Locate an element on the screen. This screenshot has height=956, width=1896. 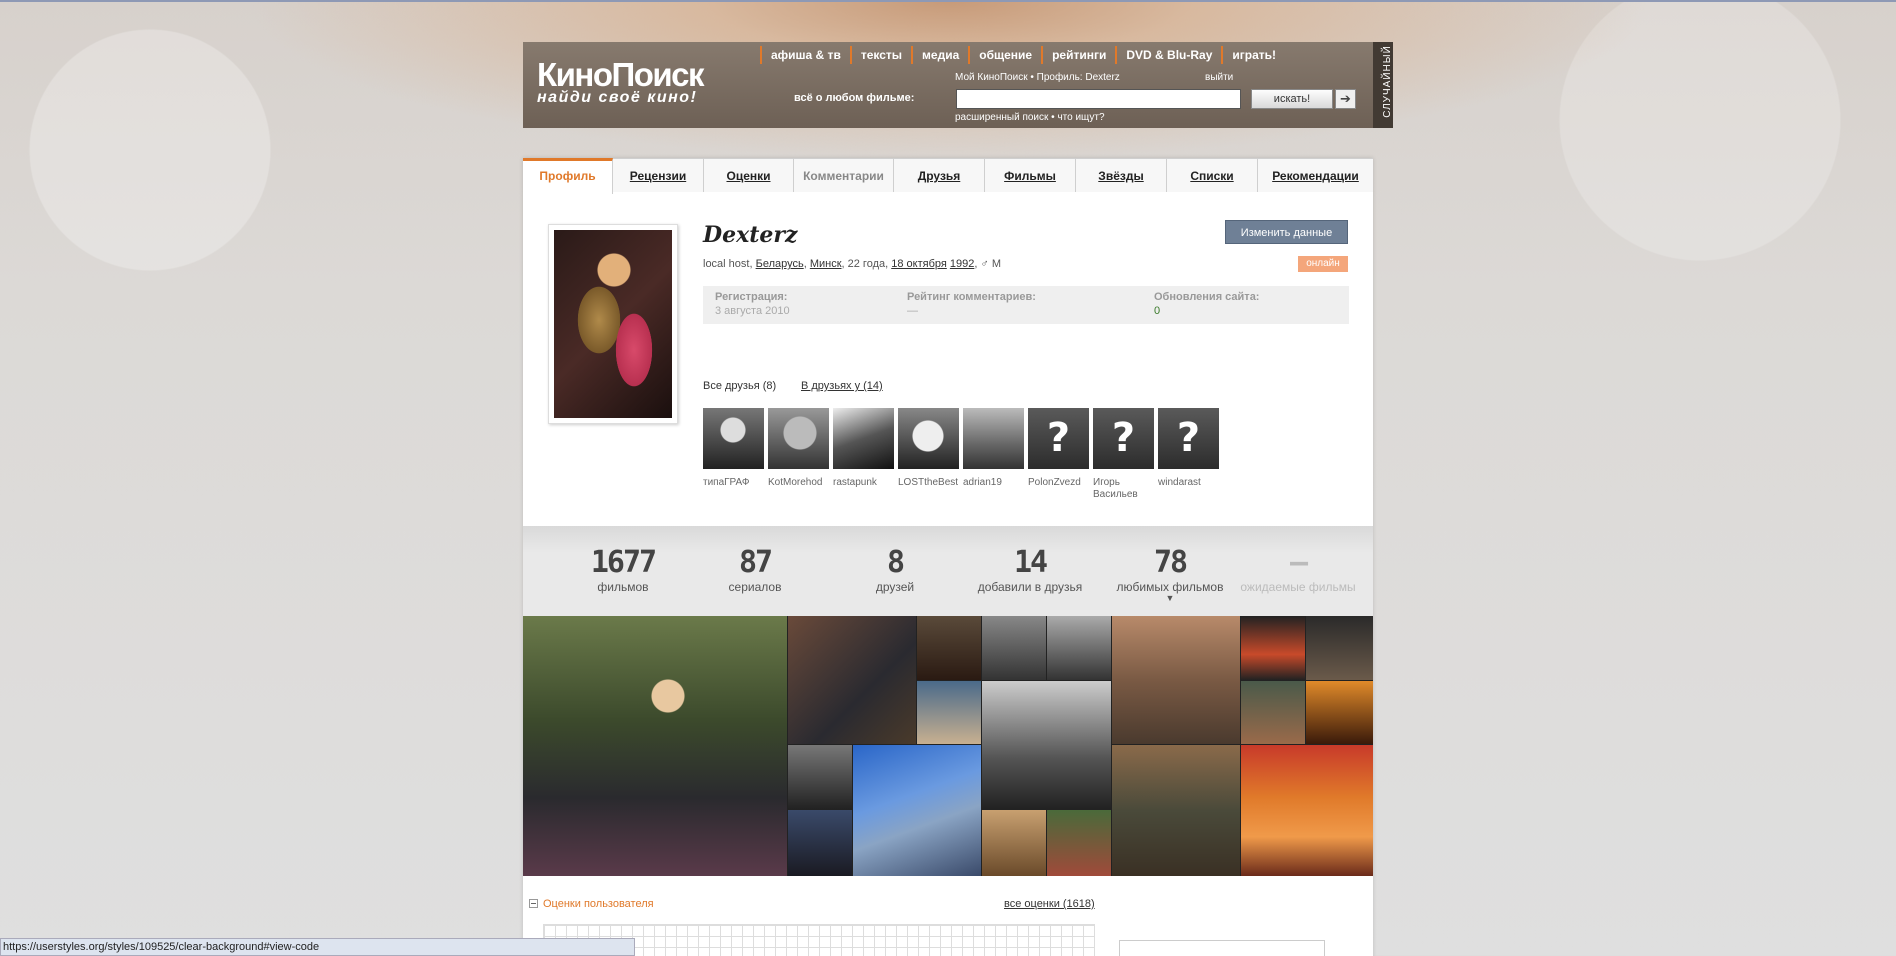
tab-profile: Профиль is located at coordinates (568, 176).